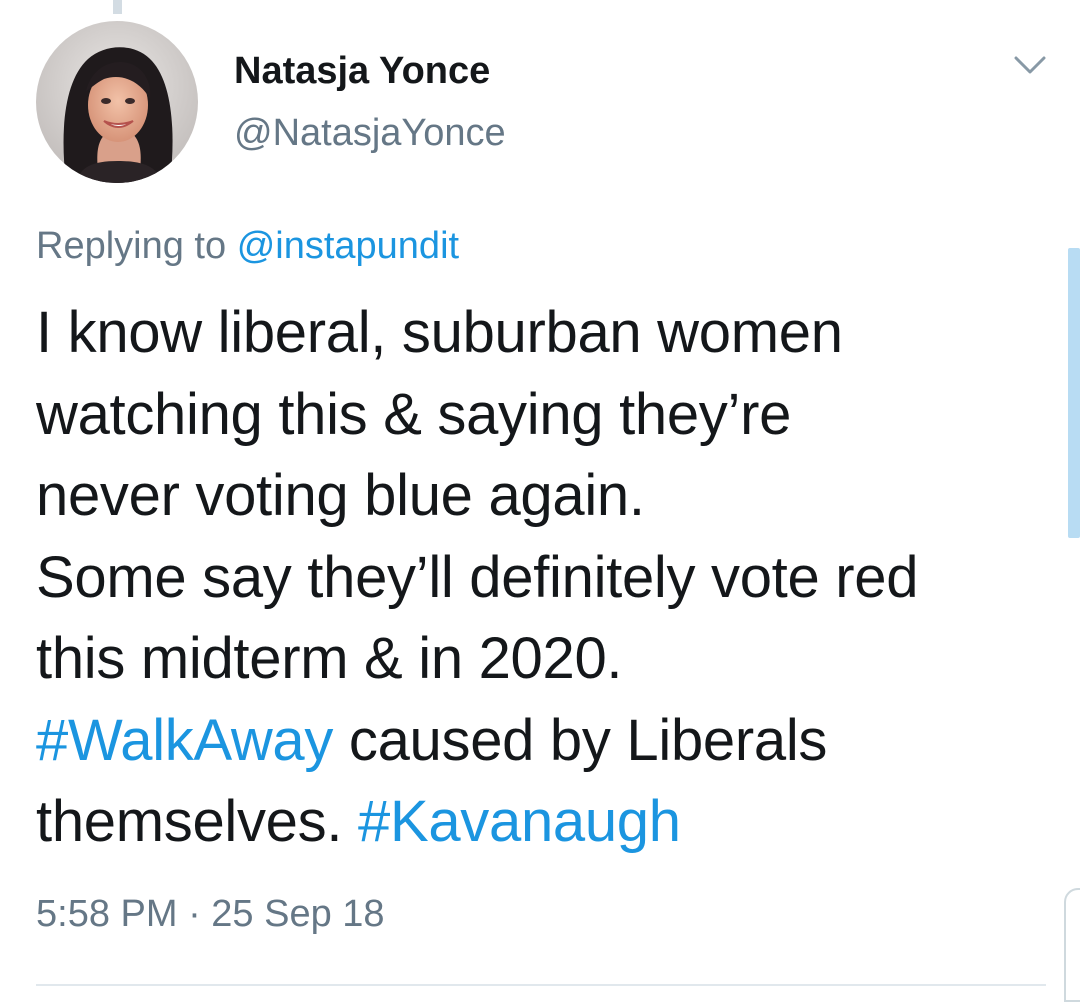 The width and height of the screenshot is (1080, 1002). Describe the element at coordinates (1074, 393) in the screenshot. I see `scrollbar` at that location.